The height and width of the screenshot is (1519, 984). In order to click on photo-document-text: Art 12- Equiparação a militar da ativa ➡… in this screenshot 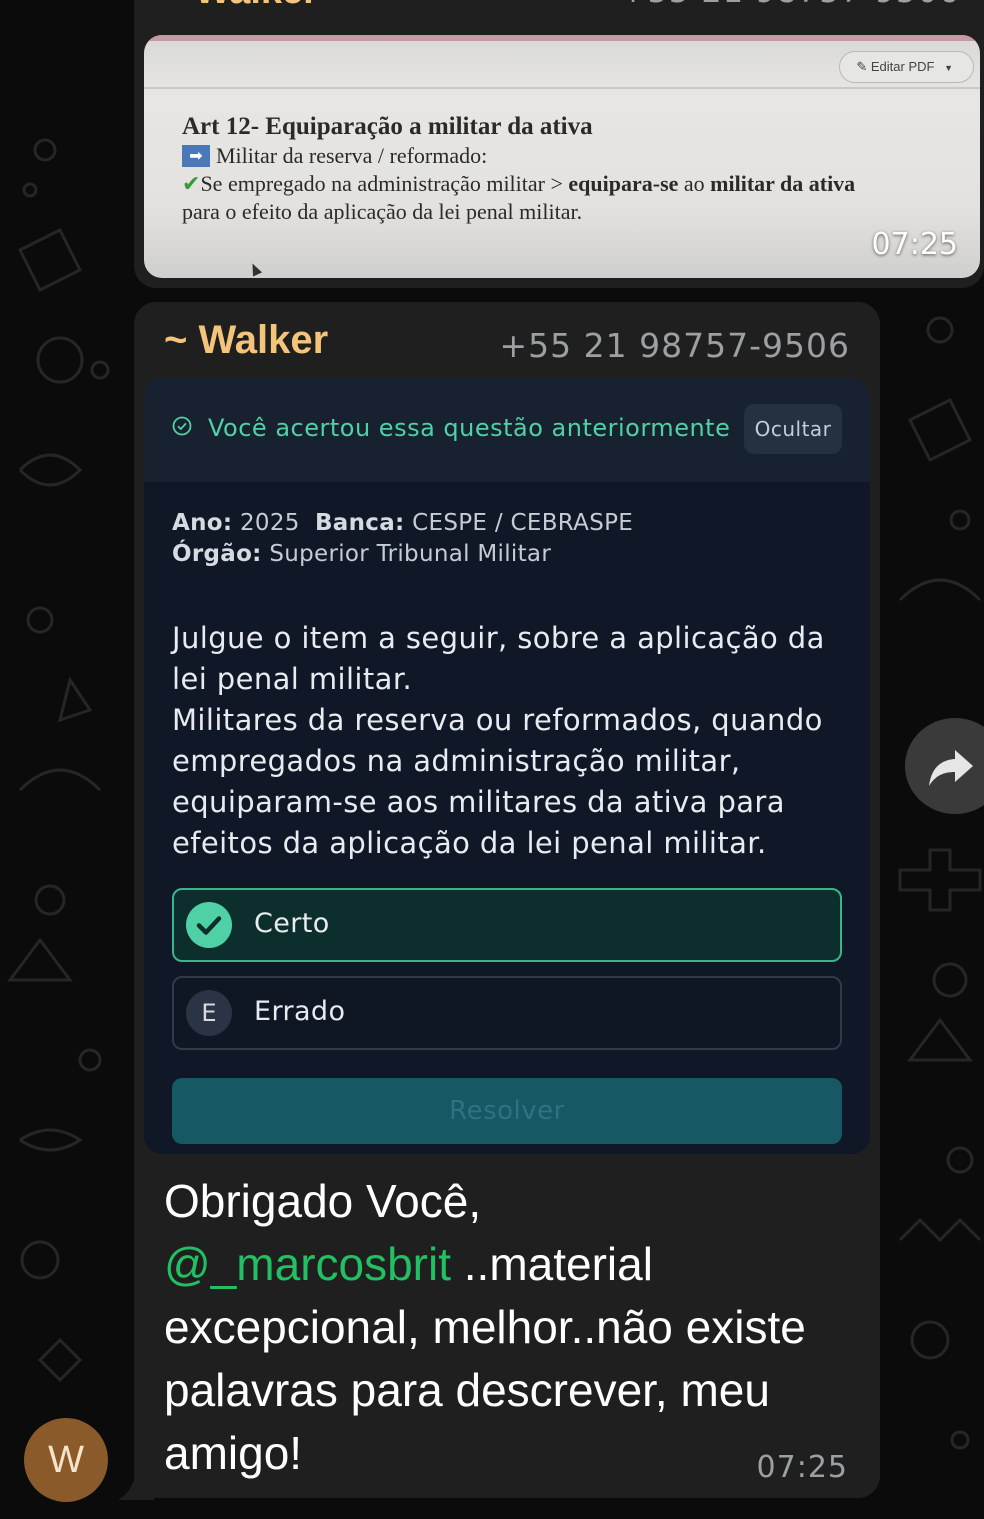, I will do `click(518, 169)`.